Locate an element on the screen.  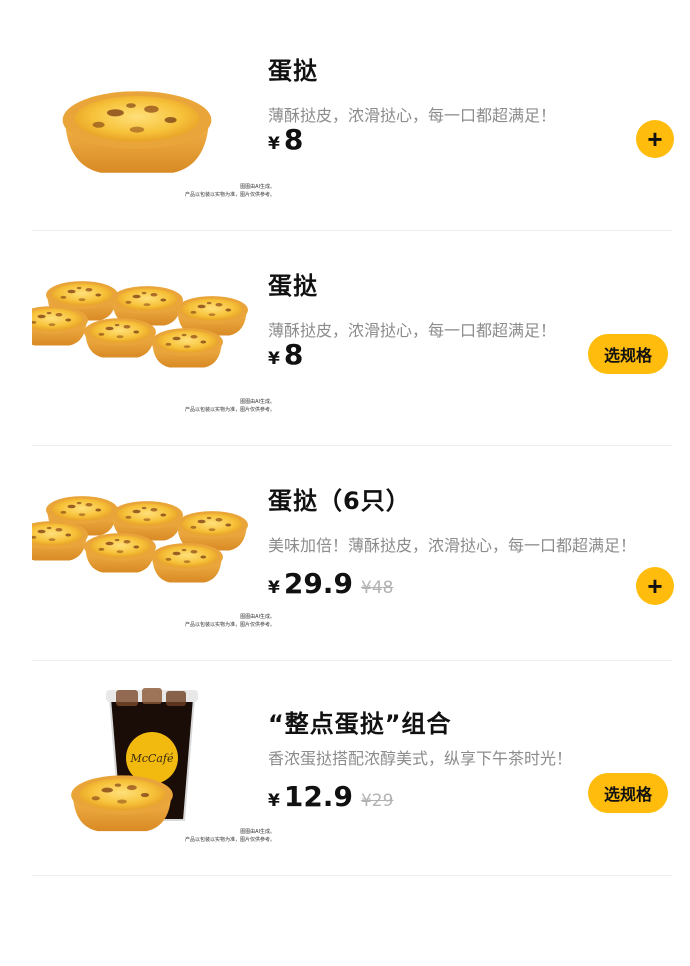
item-price: ¥ 29.9 ¥48 is located at coordinates (330, 583).